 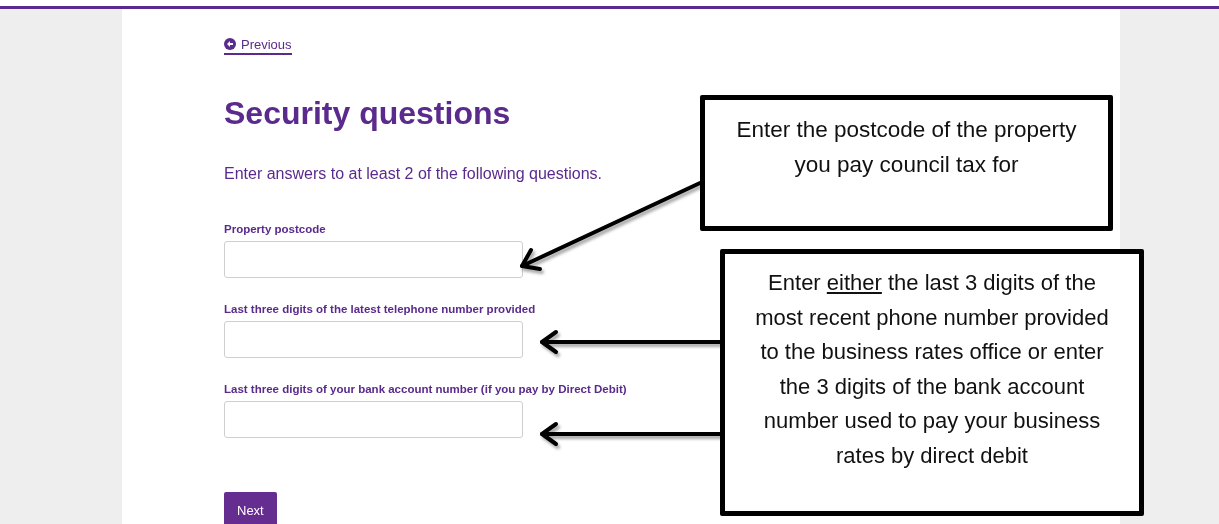 I want to click on callout-text: Enter the postcode of the property you pay council tax for, so click(x=906, y=147).